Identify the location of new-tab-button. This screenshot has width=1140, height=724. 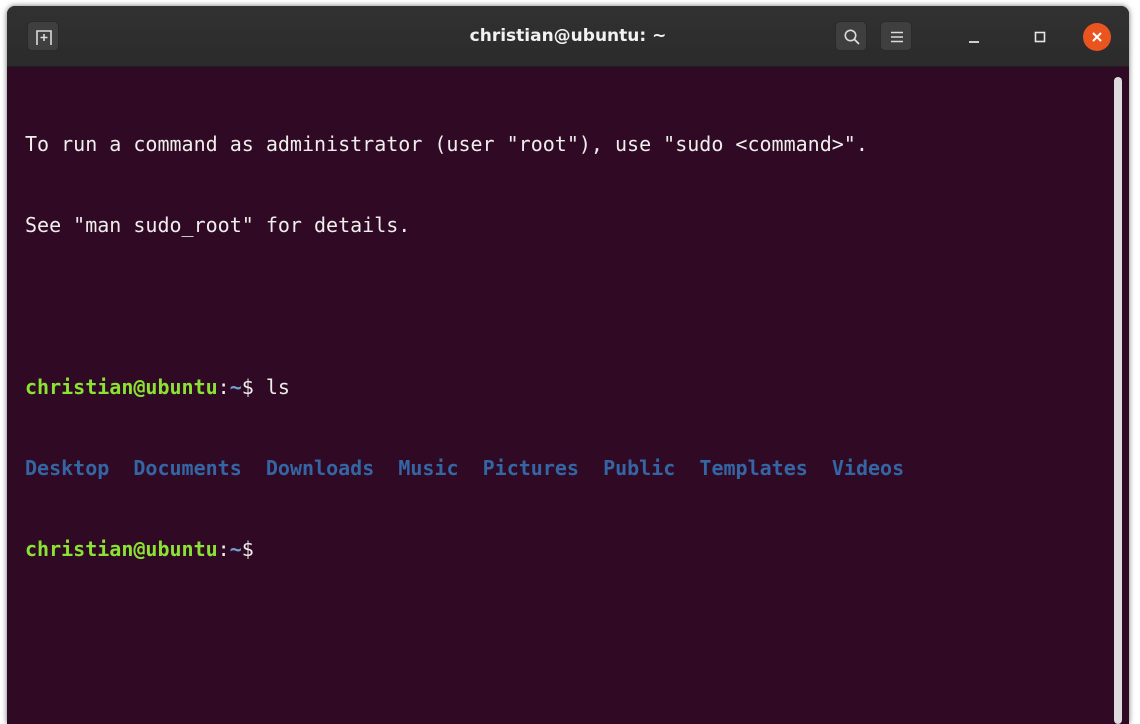
(43, 36).